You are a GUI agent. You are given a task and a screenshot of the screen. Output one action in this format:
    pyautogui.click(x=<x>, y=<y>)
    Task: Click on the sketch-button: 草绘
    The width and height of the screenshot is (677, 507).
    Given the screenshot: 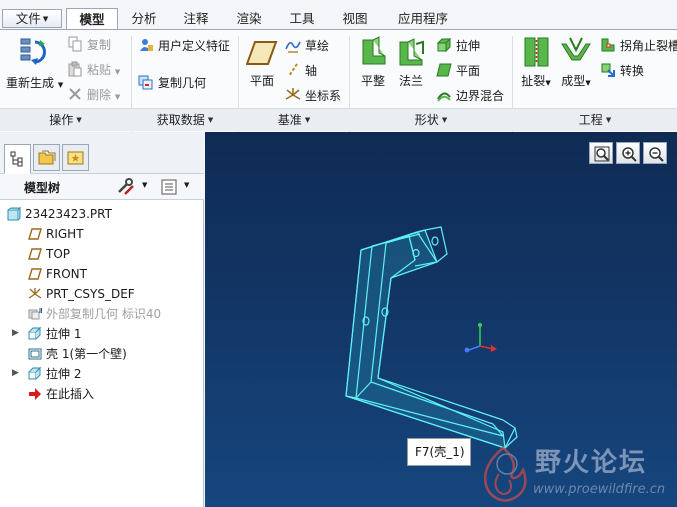 What is the action you would take?
    pyautogui.click(x=307, y=46)
    